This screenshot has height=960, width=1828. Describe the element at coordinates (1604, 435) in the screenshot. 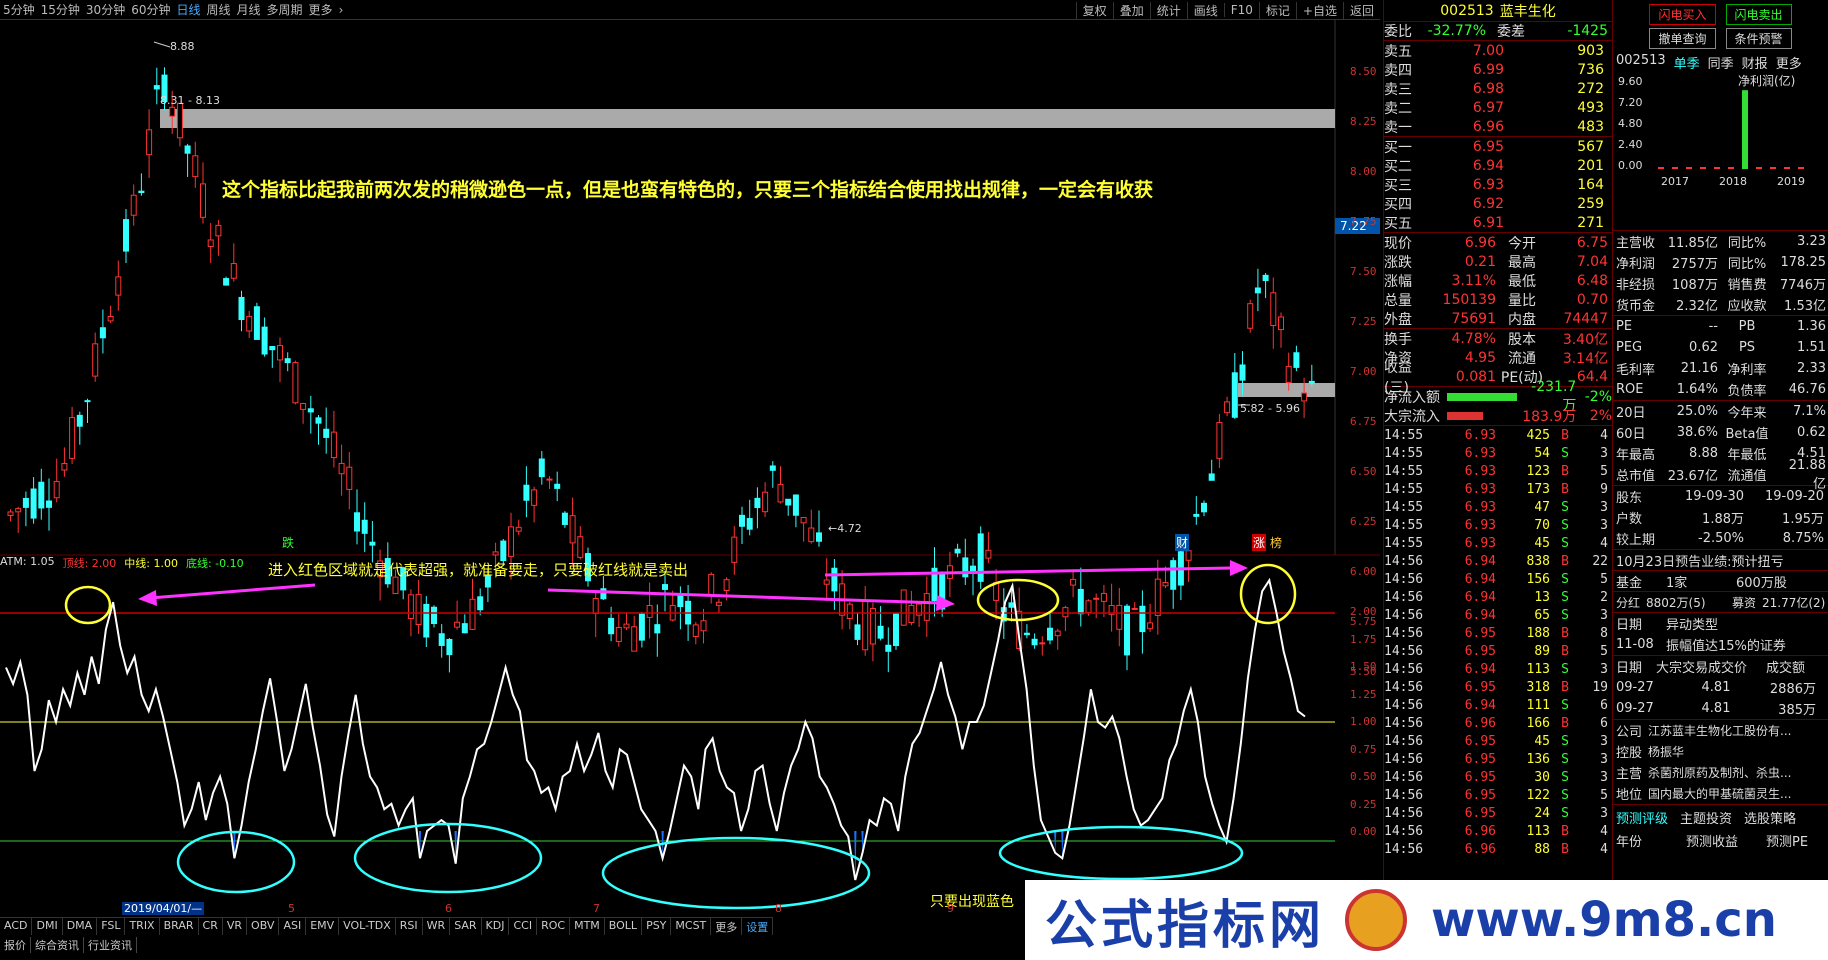

I see `tick-count: 4` at that location.